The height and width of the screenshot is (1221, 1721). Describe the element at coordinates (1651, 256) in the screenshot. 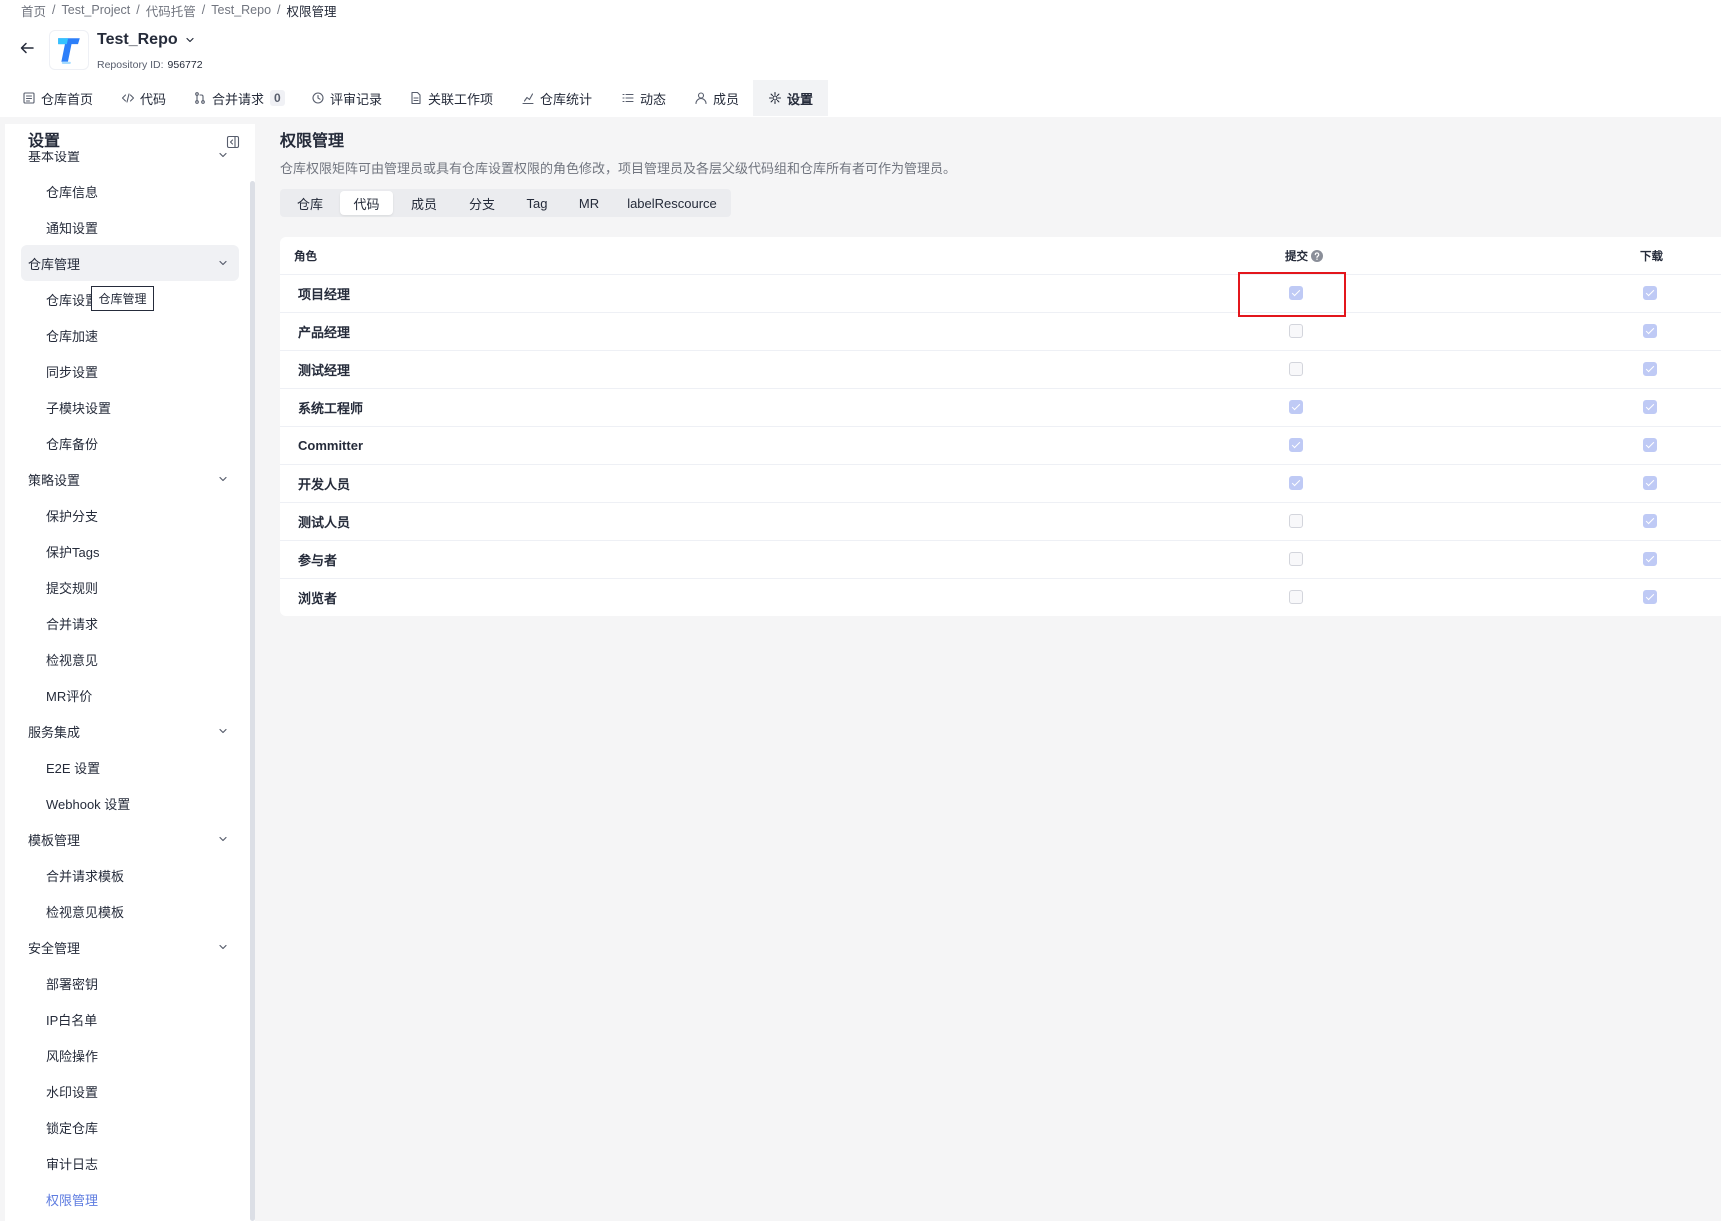

I see `column-header-download: 下载` at that location.